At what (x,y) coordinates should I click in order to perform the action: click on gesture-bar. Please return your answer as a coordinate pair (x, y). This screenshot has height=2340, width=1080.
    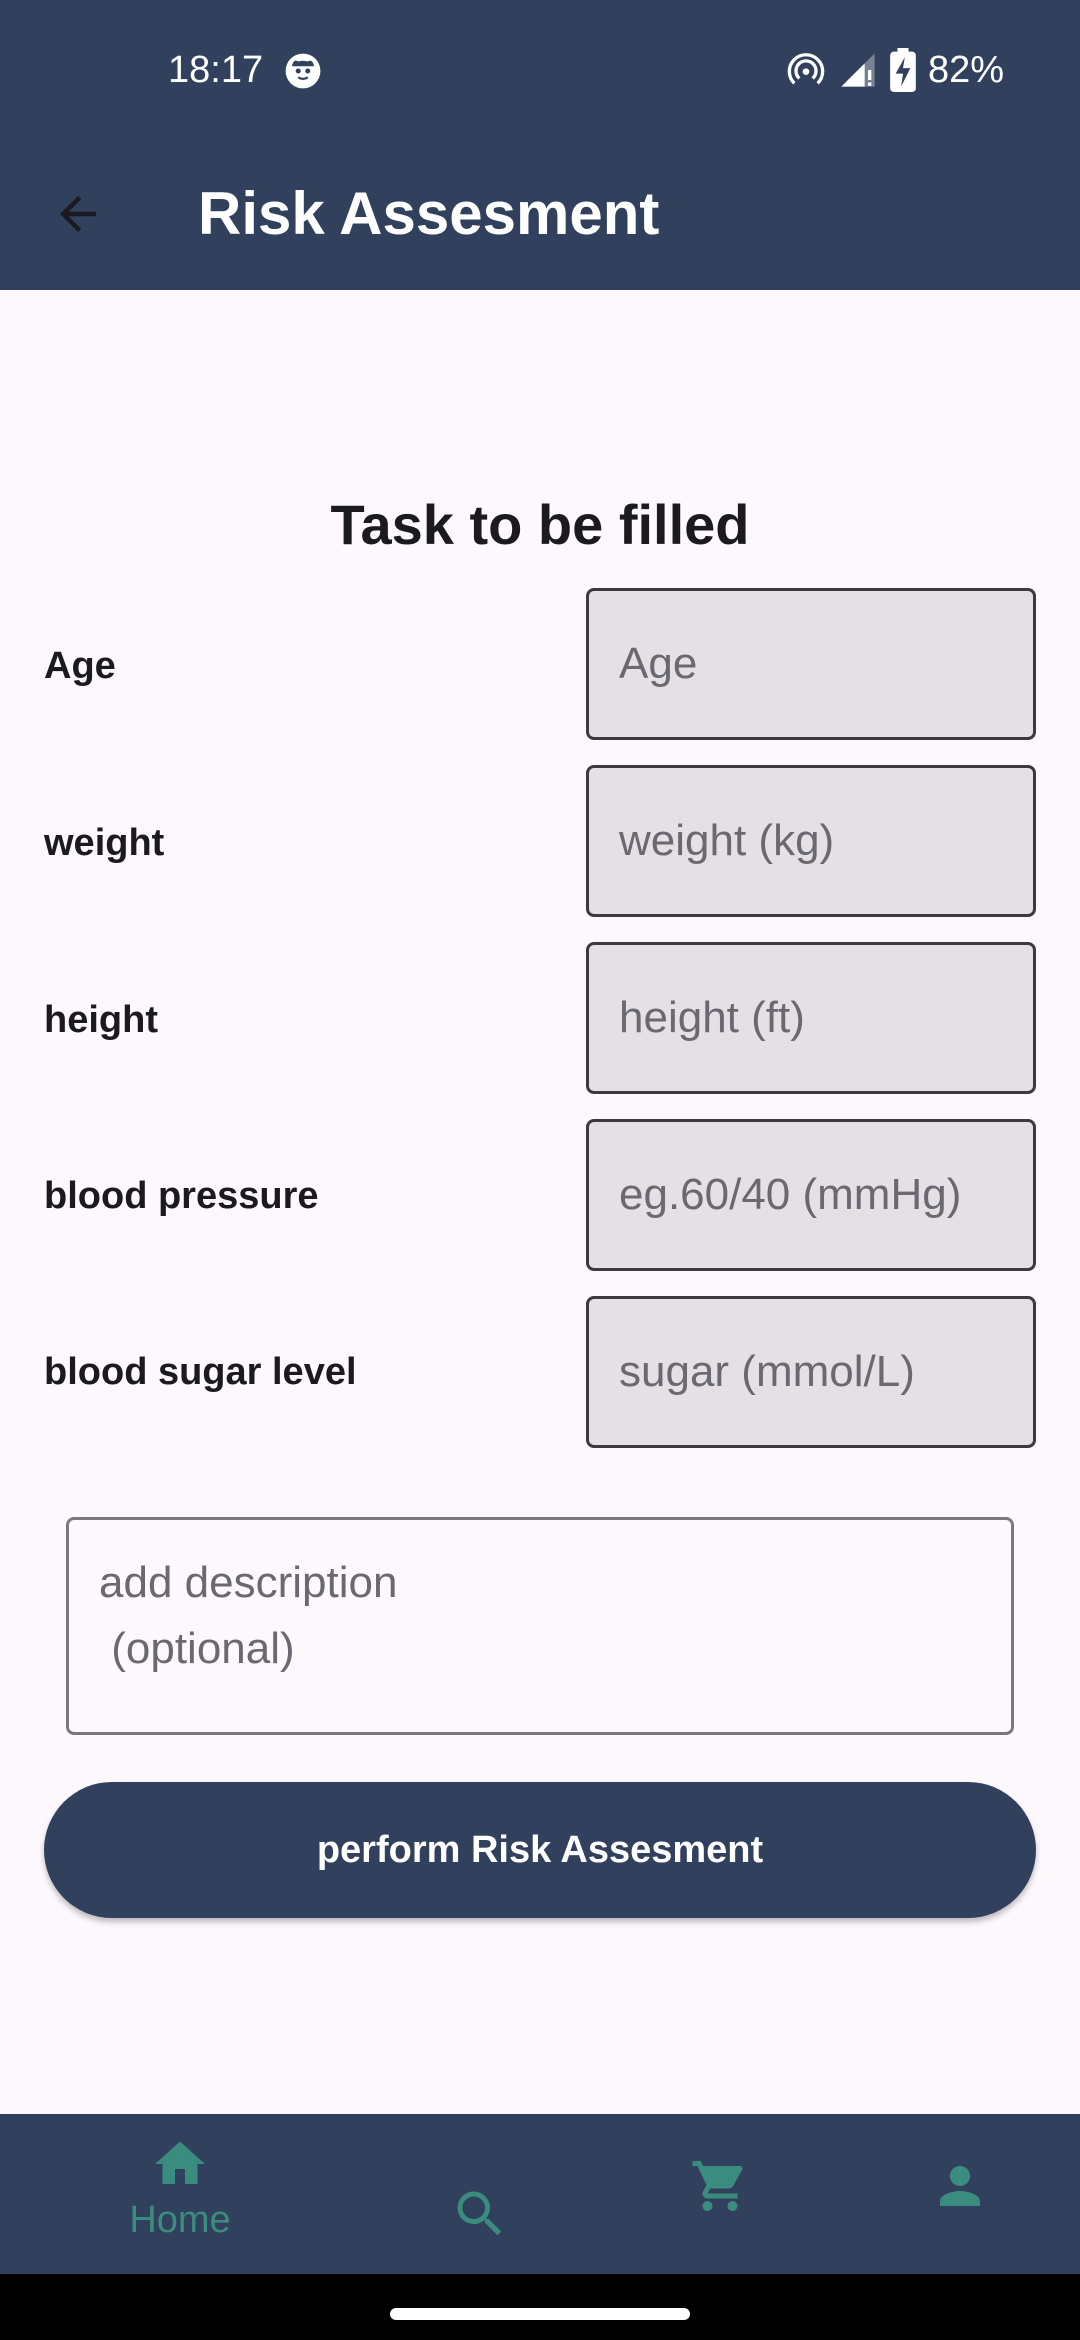
    Looking at the image, I should click on (540, 2307).